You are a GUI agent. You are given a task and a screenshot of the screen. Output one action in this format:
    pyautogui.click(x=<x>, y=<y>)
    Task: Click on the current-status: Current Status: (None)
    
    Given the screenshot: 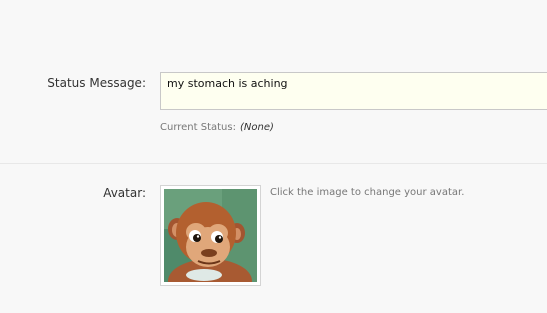 What is the action you would take?
    pyautogui.click(x=217, y=127)
    